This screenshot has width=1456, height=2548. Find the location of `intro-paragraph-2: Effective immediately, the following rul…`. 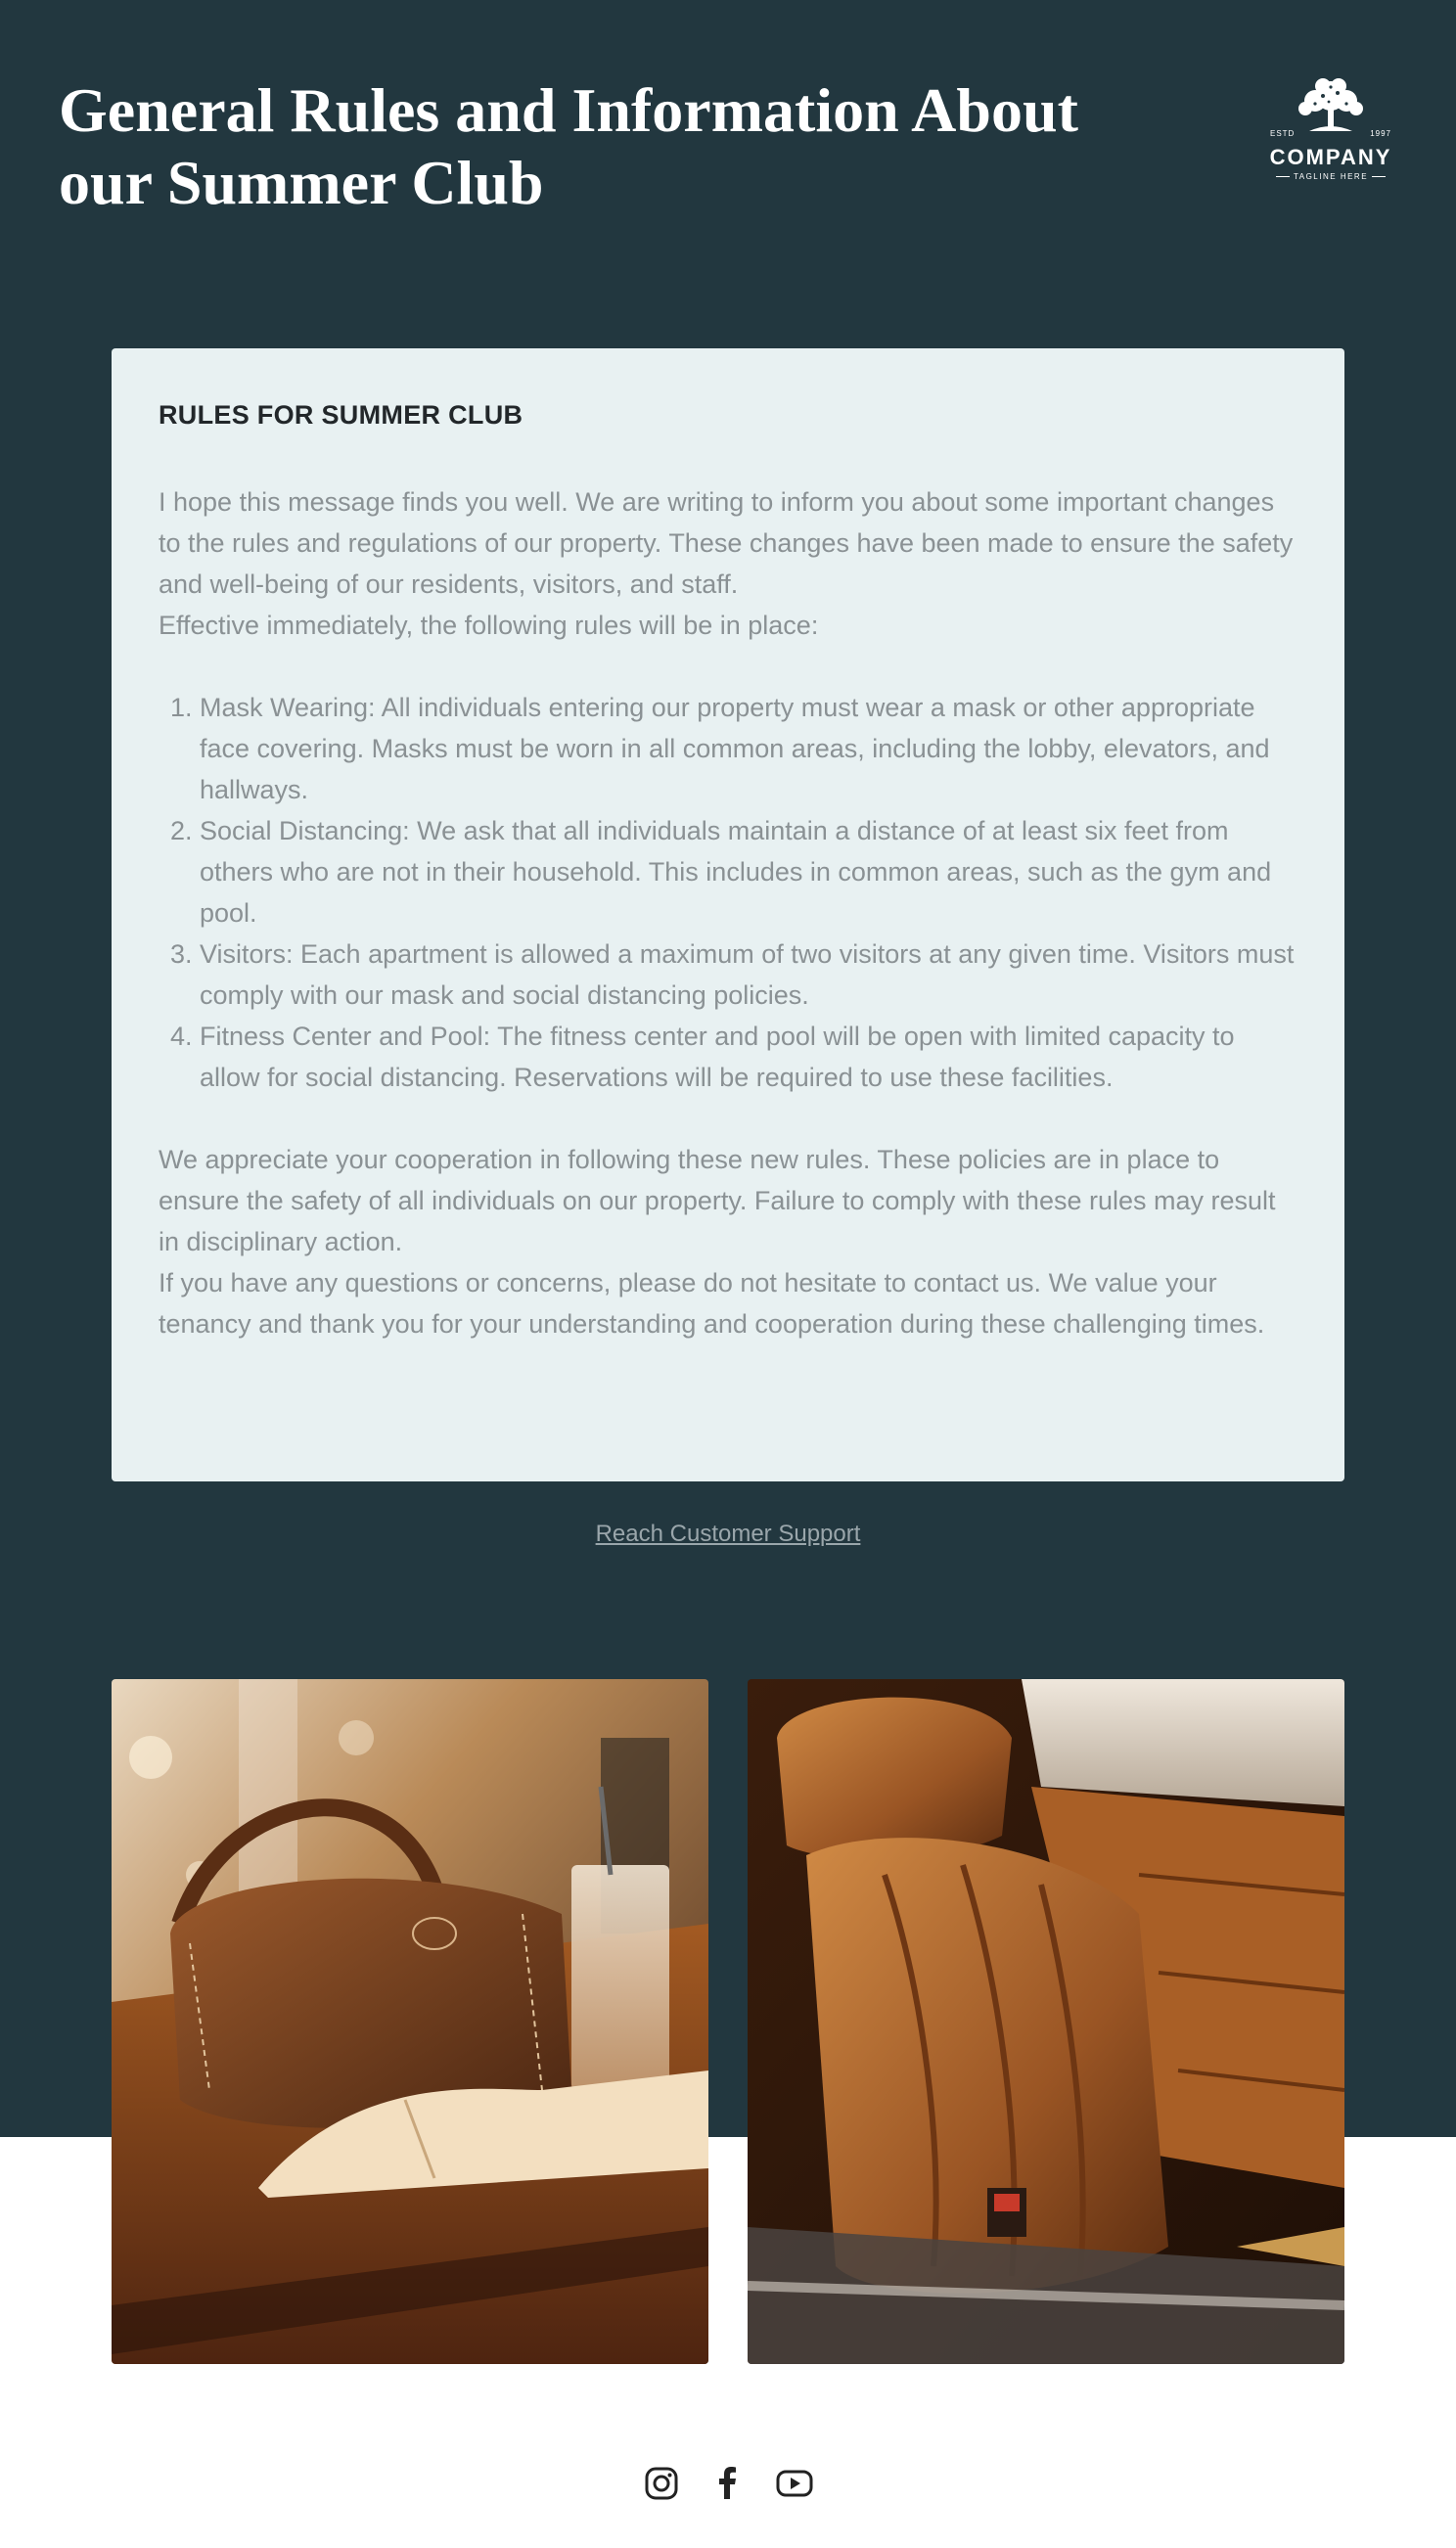

intro-paragraph-2: Effective immediately, the following rul… is located at coordinates (489, 625).